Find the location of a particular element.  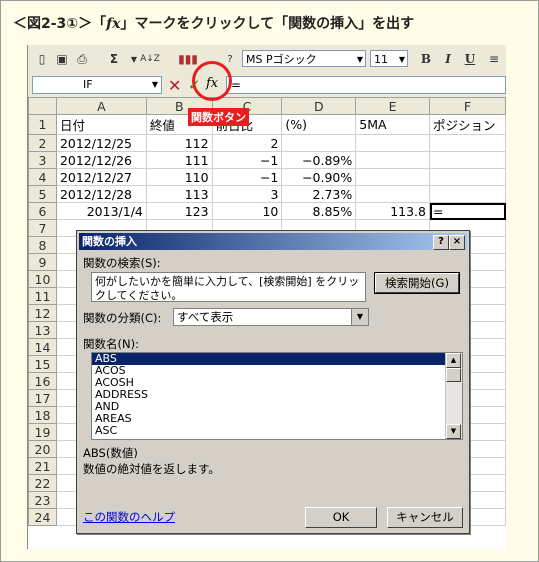

cell: = is located at coordinates (467, 211).